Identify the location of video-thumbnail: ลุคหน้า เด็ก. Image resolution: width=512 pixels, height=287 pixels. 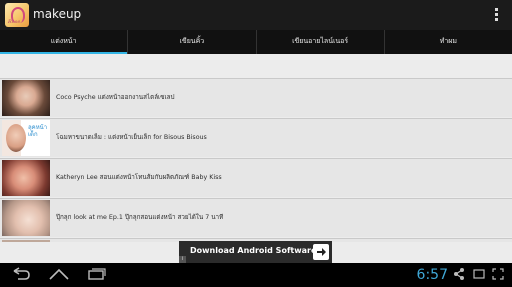
(26, 138).